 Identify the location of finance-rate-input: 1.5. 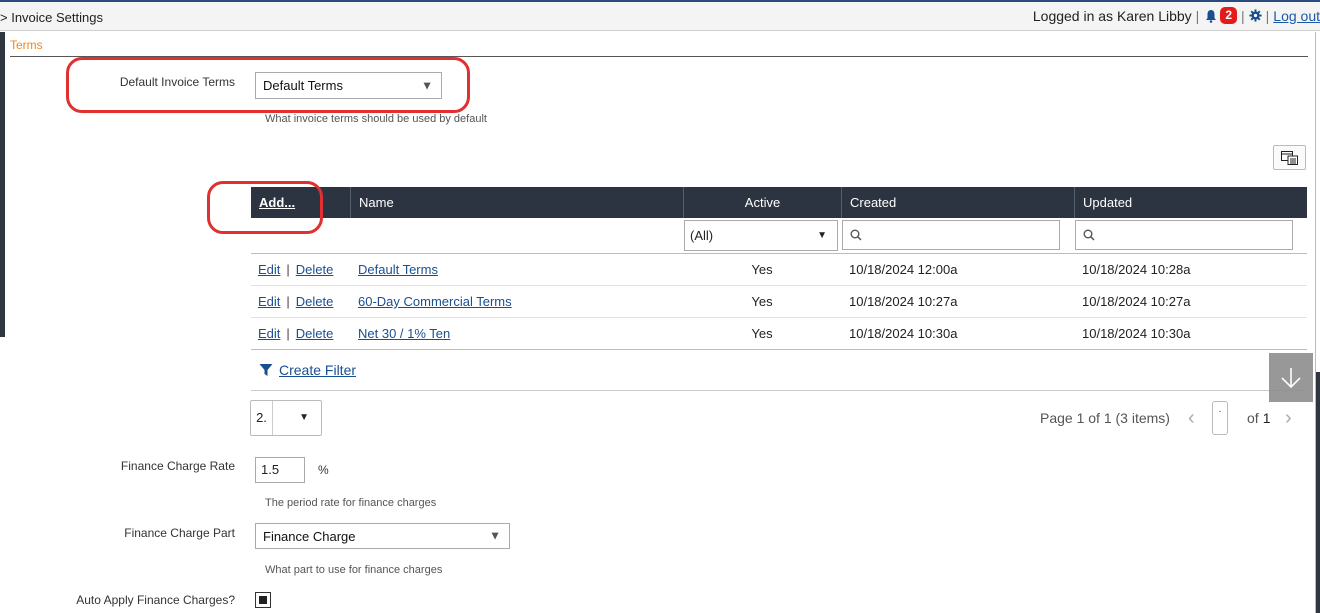
(280, 470).